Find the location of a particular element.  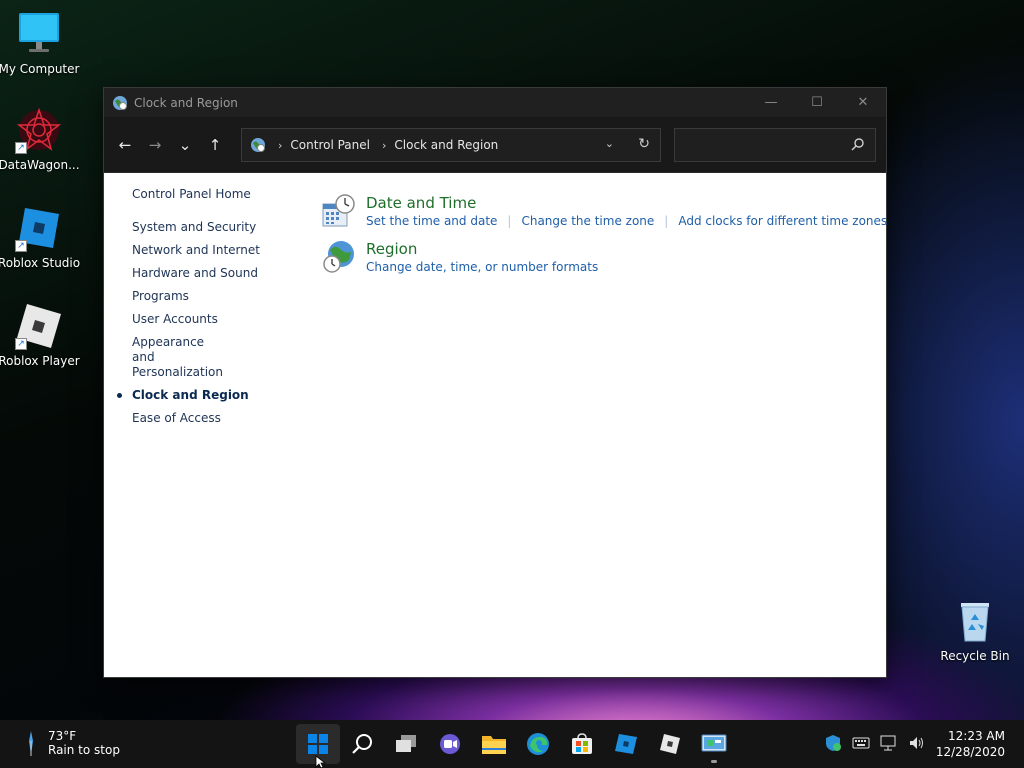

file-explorer-button is located at coordinates (494, 744).